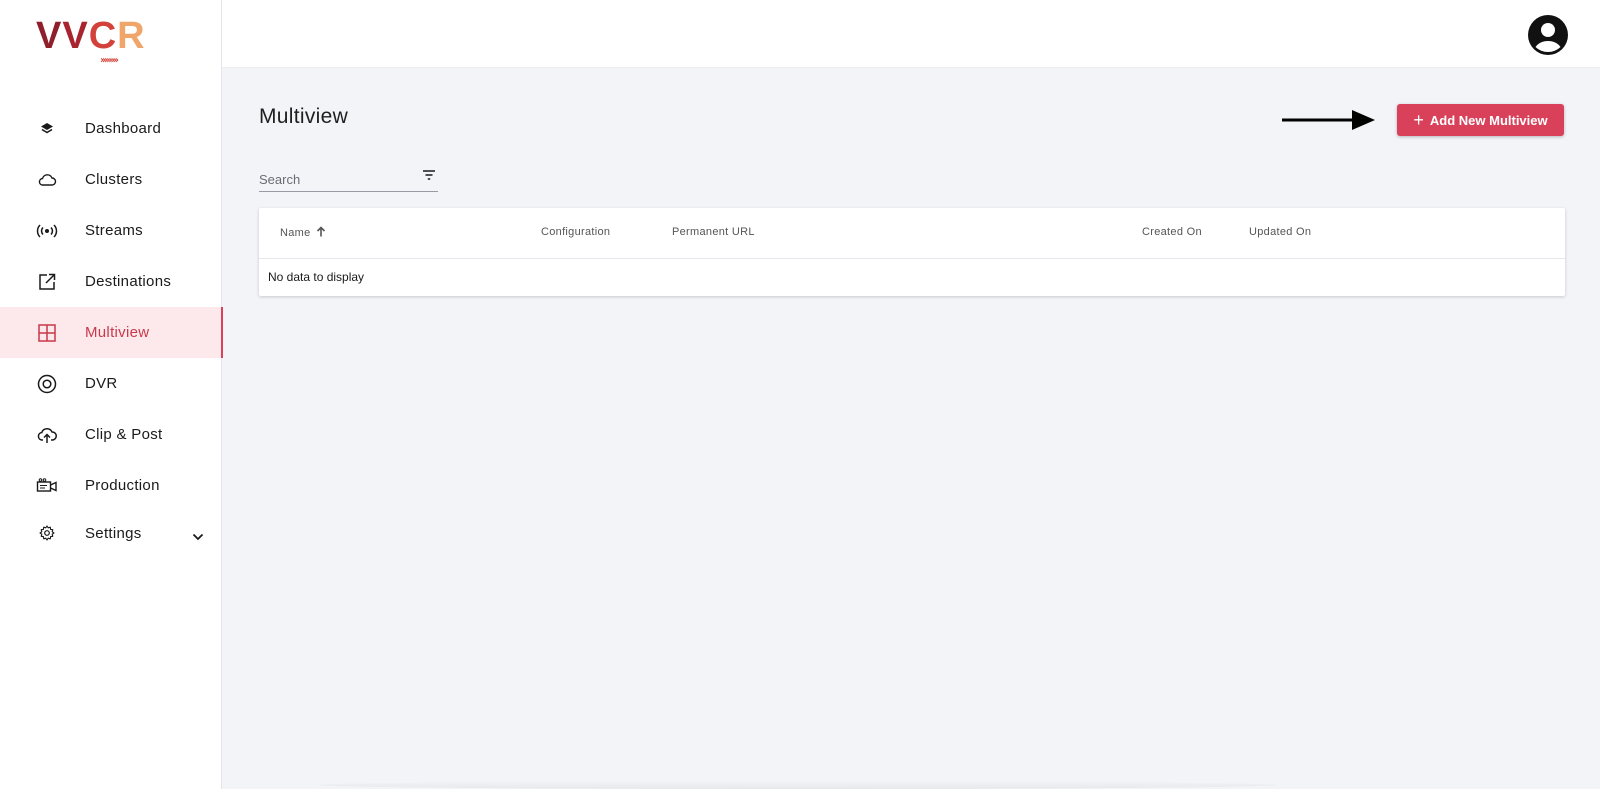 This screenshot has height=789, width=1600. Describe the element at coordinates (47, 533) in the screenshot. I see `gear-icon` at that location.